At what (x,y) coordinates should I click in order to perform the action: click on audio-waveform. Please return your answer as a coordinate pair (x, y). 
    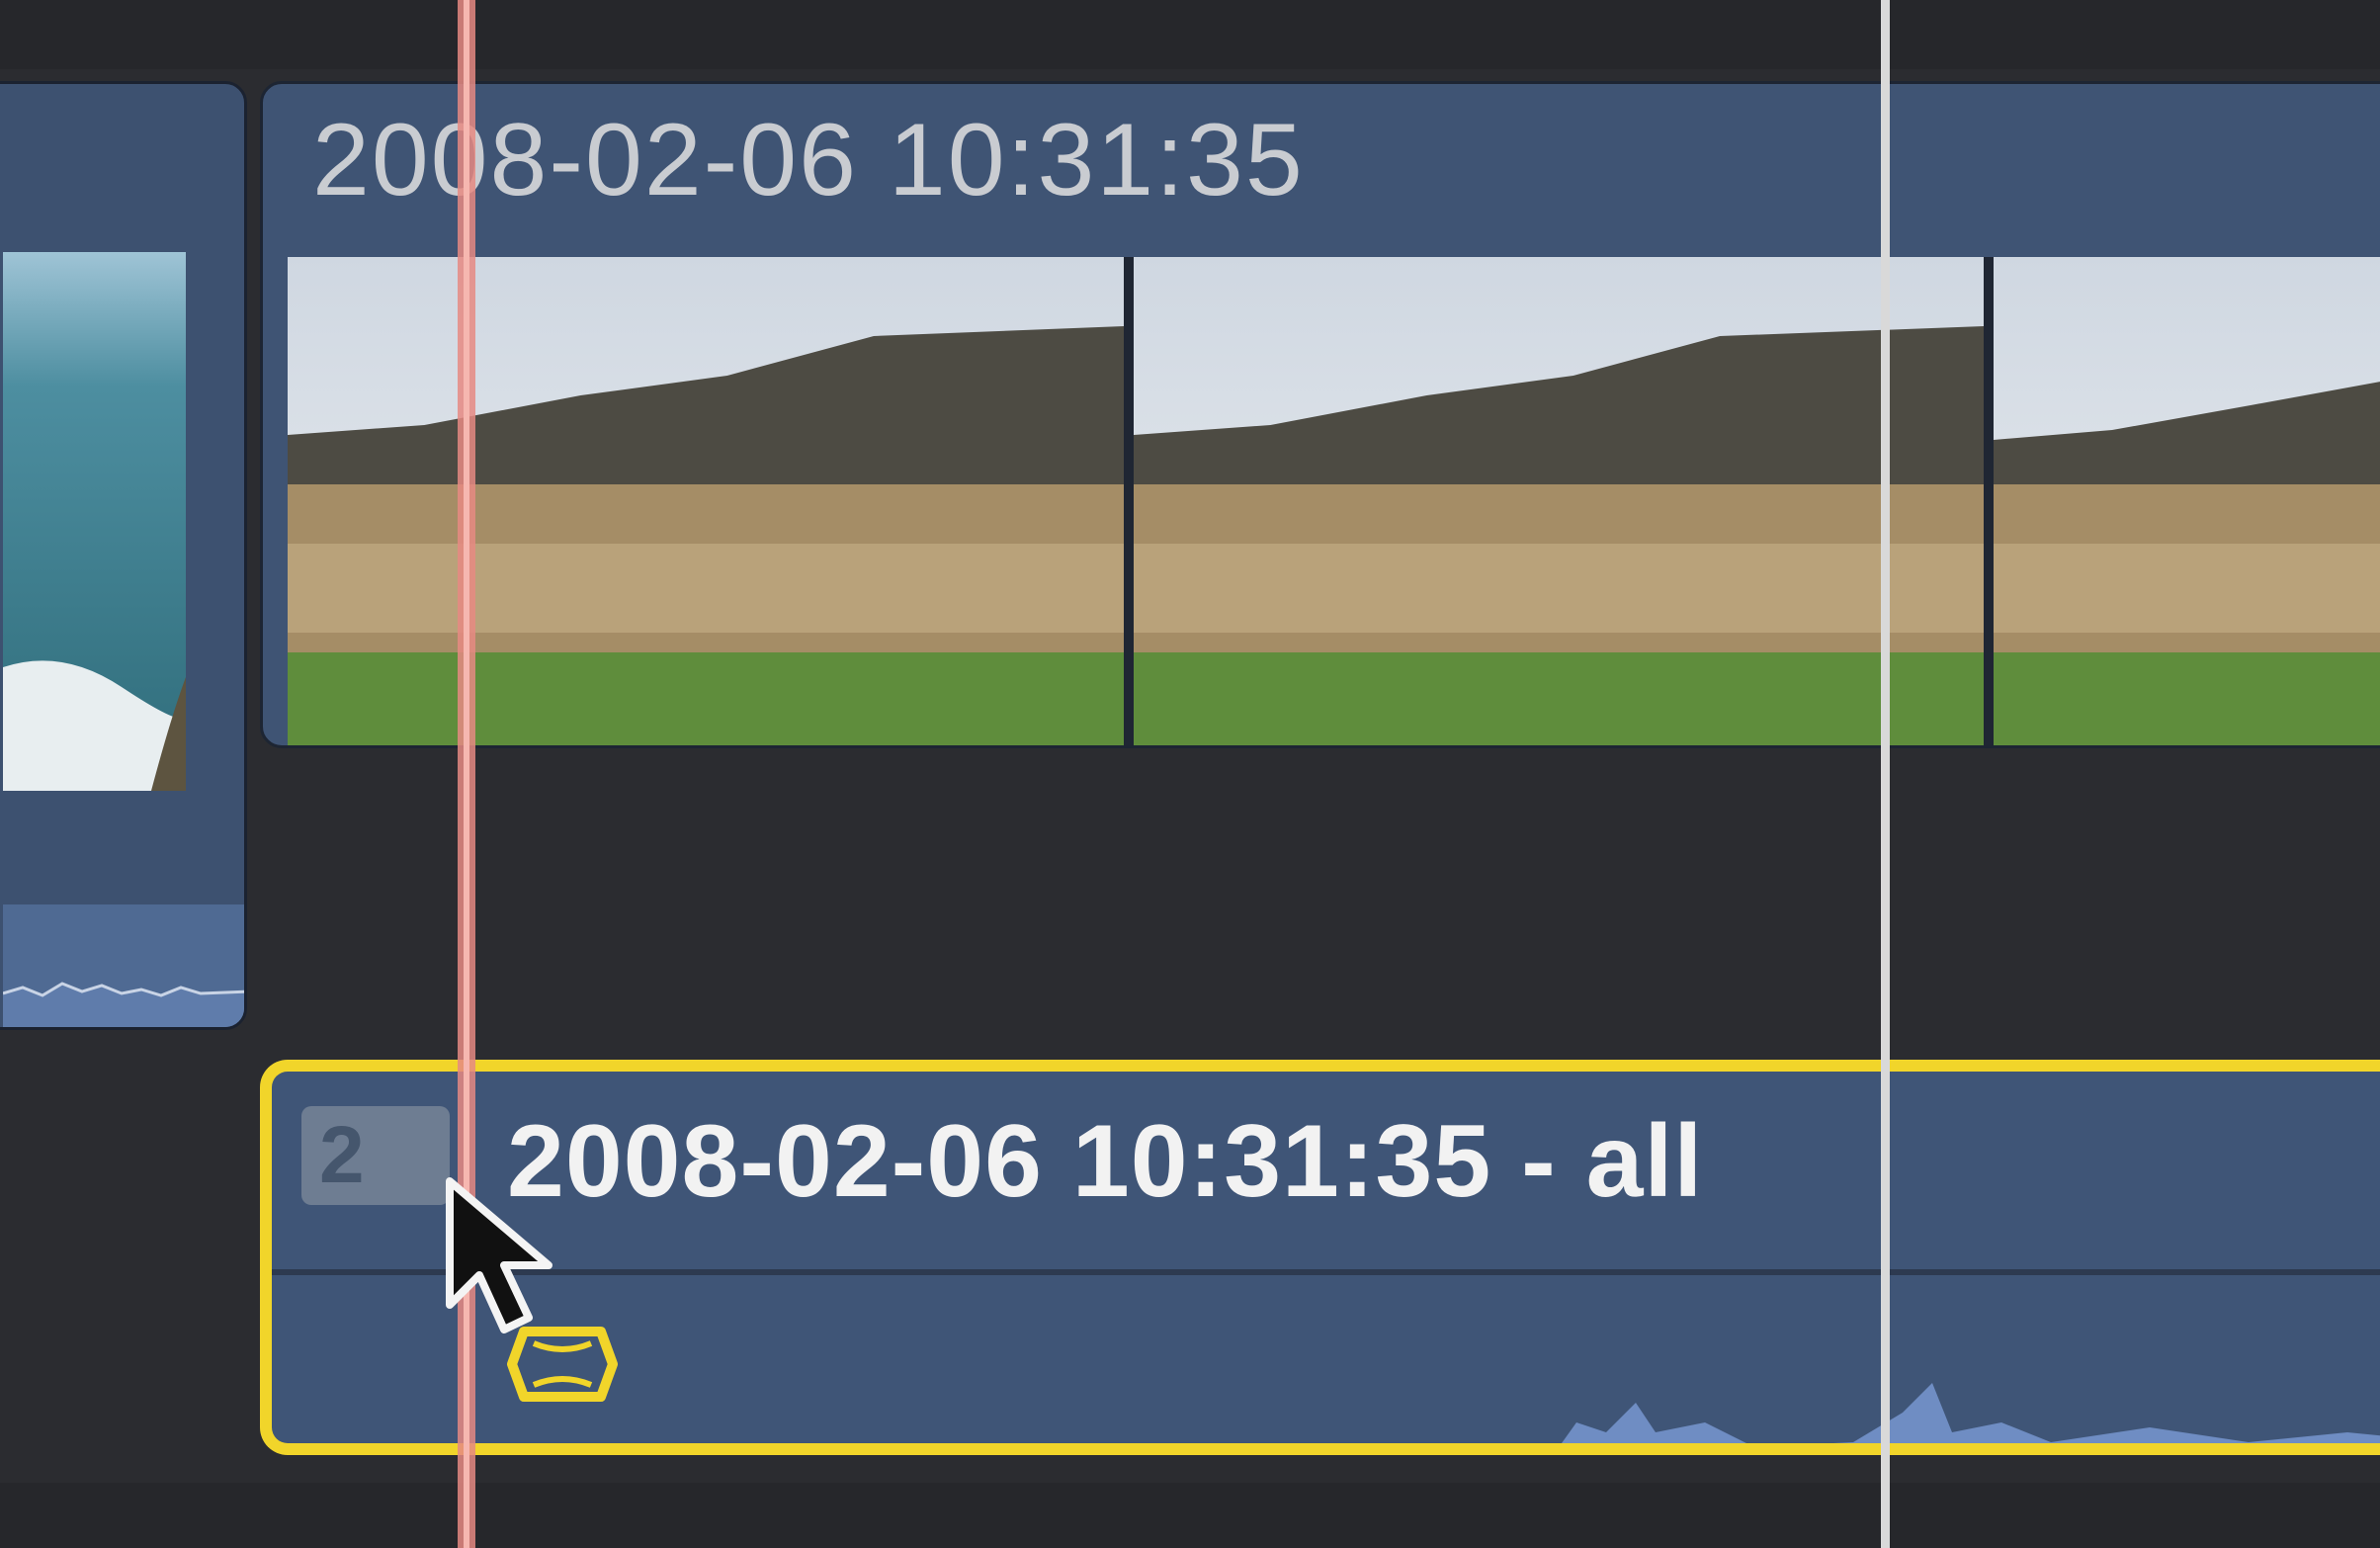
    Looking at the image, I should click on (123, 1004).